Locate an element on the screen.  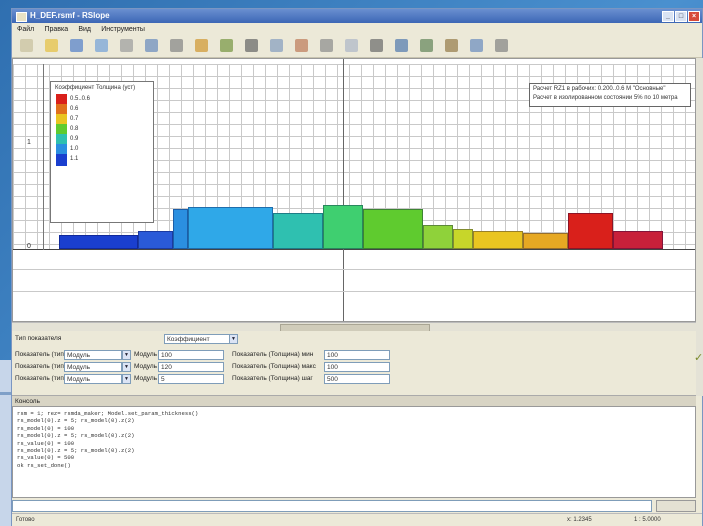
minimize-button: _ is located at coordinates (668, 16).